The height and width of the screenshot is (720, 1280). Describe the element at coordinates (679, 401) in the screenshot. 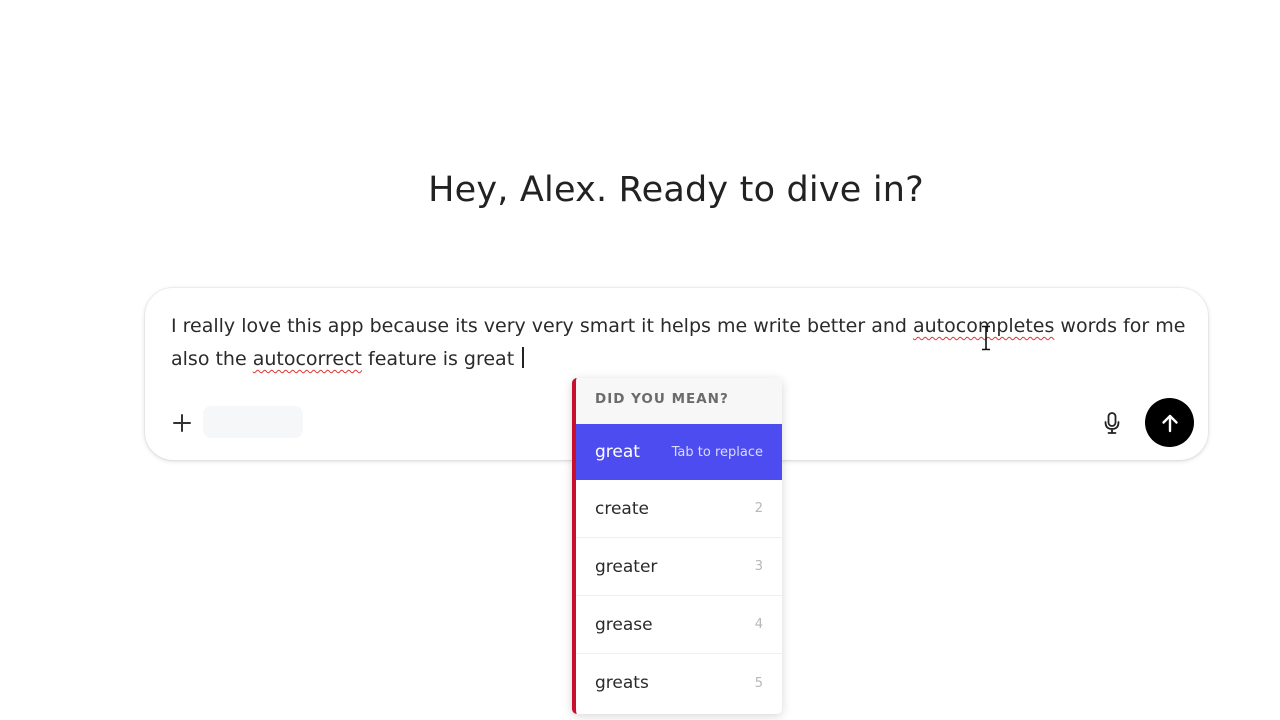

I see `suggestions-header: DID YOU MEAN?` at that location.